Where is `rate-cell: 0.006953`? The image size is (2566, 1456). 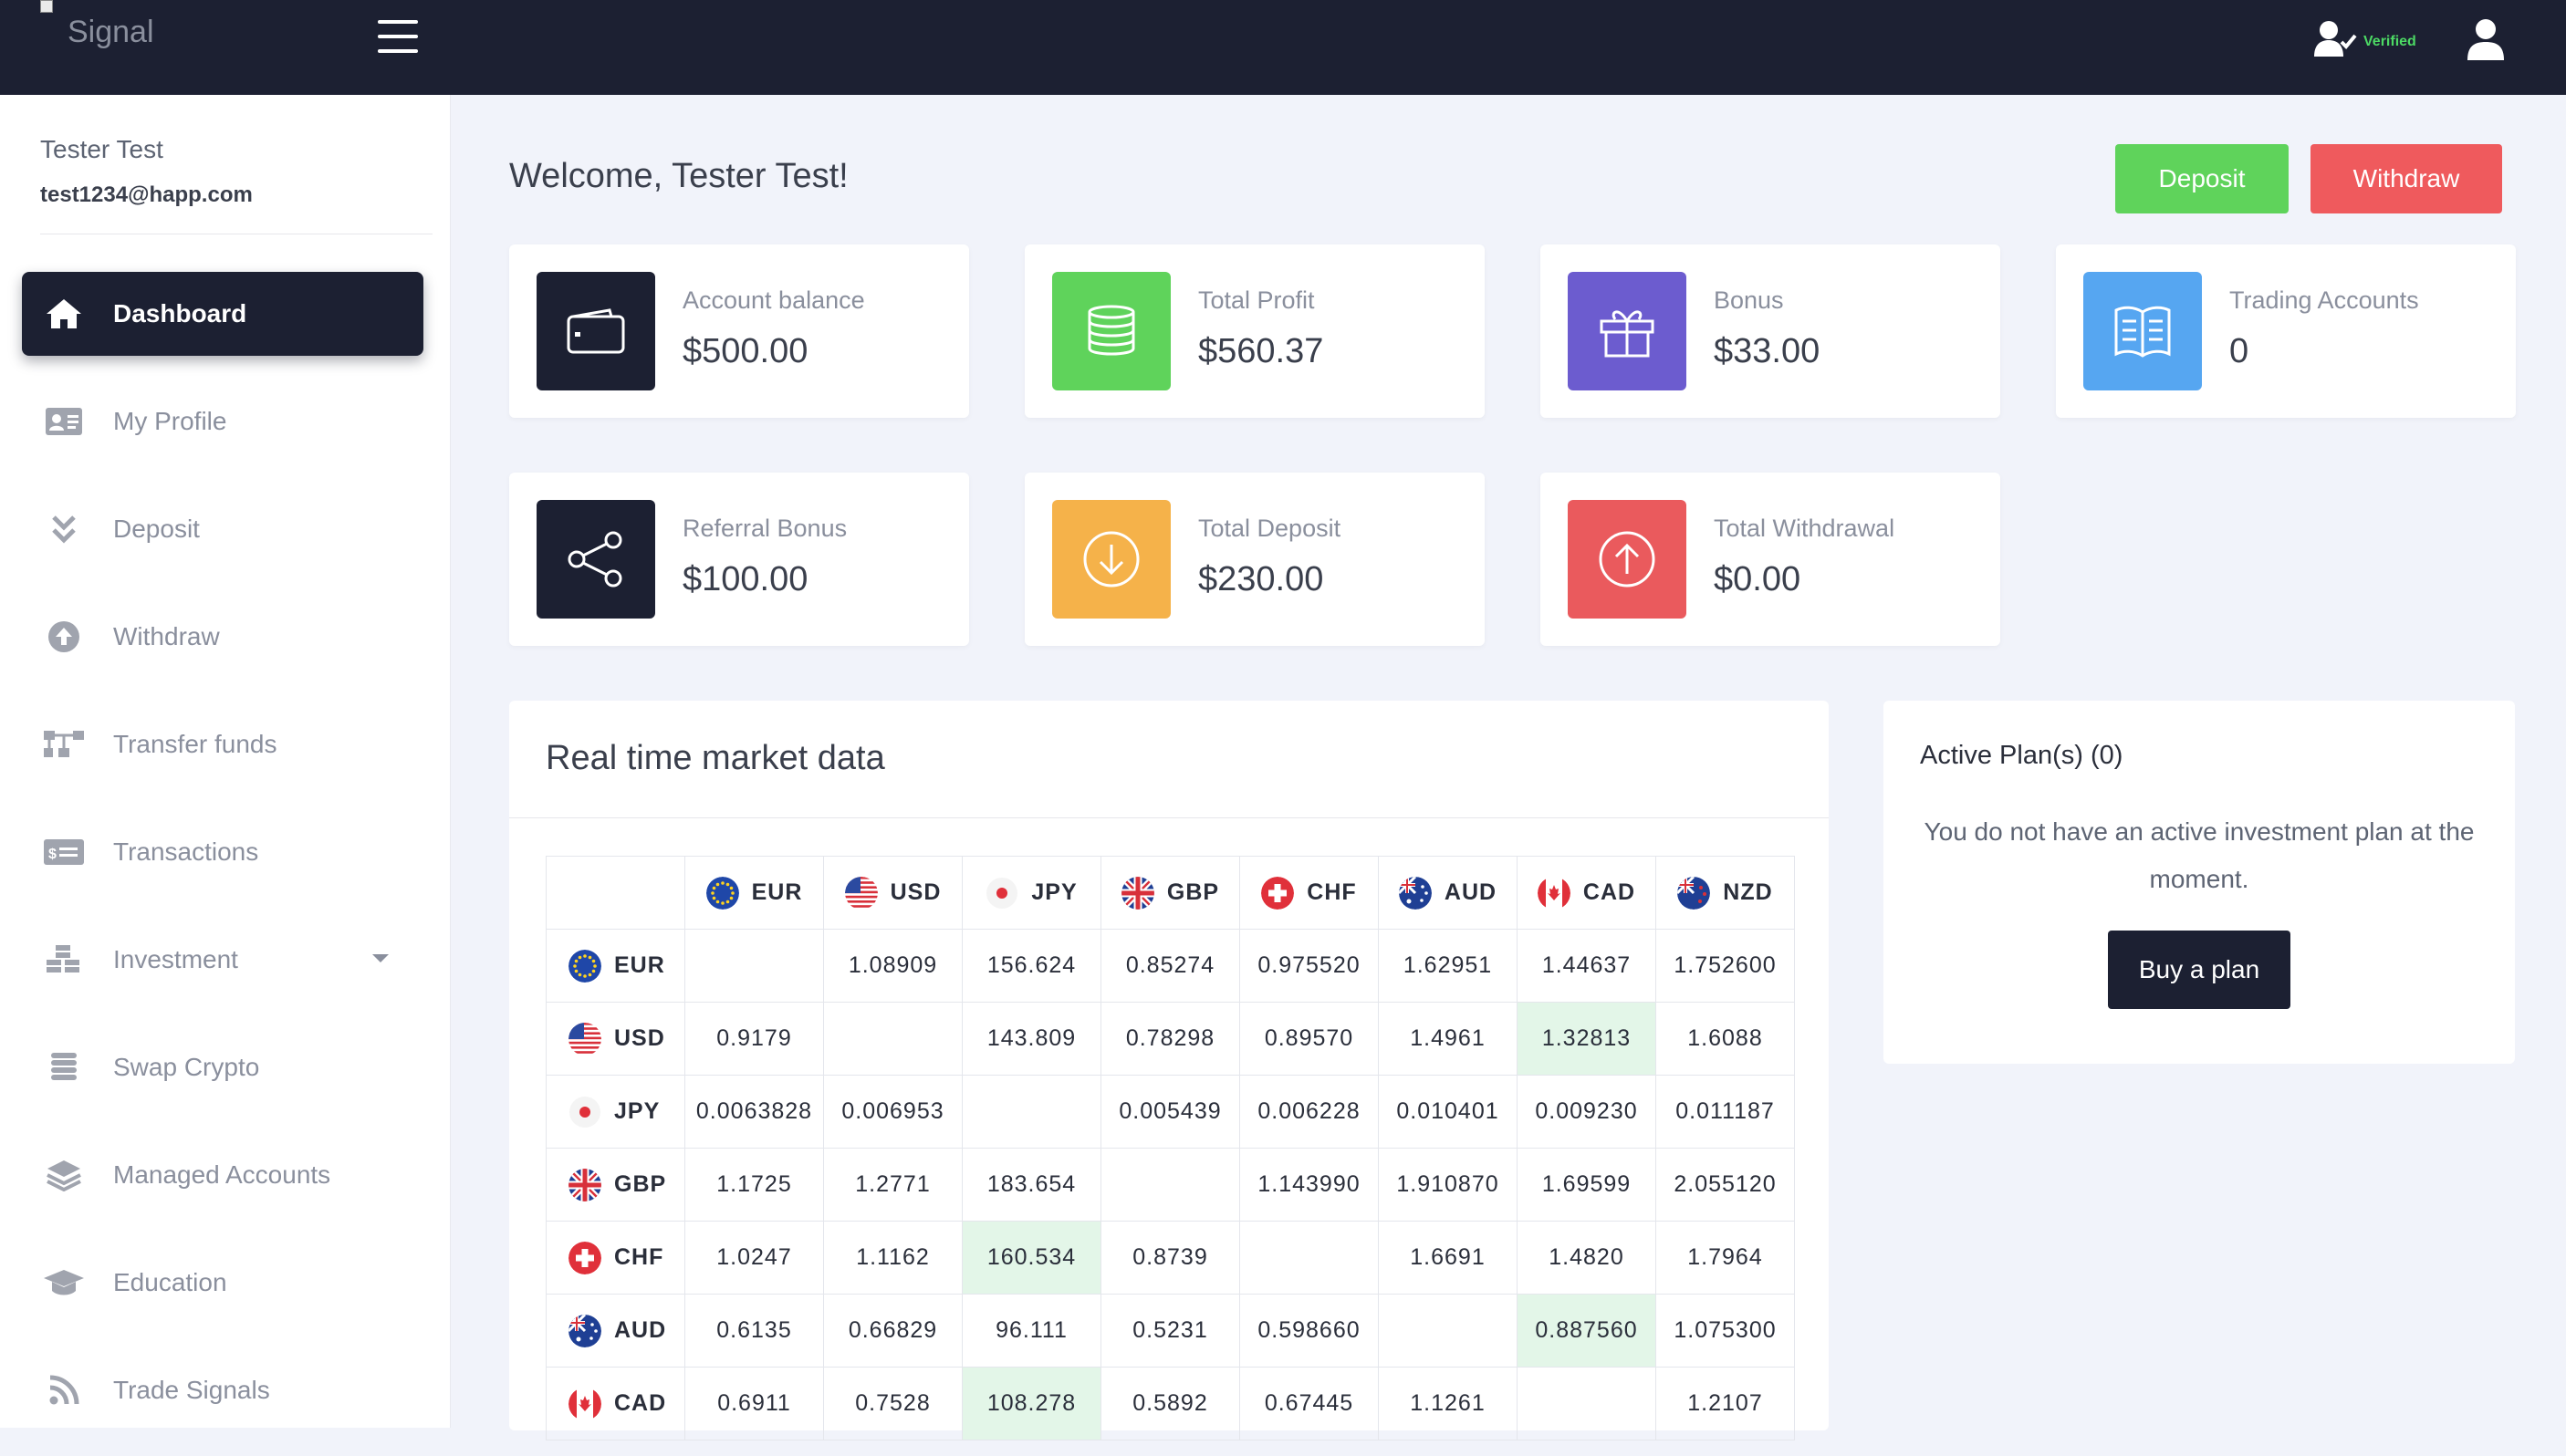
rate-cell: 0.006953 is located at coordinates (893, 1112).